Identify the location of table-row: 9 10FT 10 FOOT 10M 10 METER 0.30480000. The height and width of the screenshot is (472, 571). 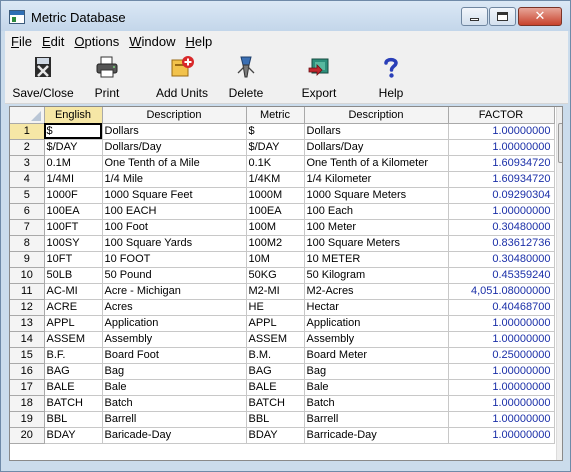
(282, 259).